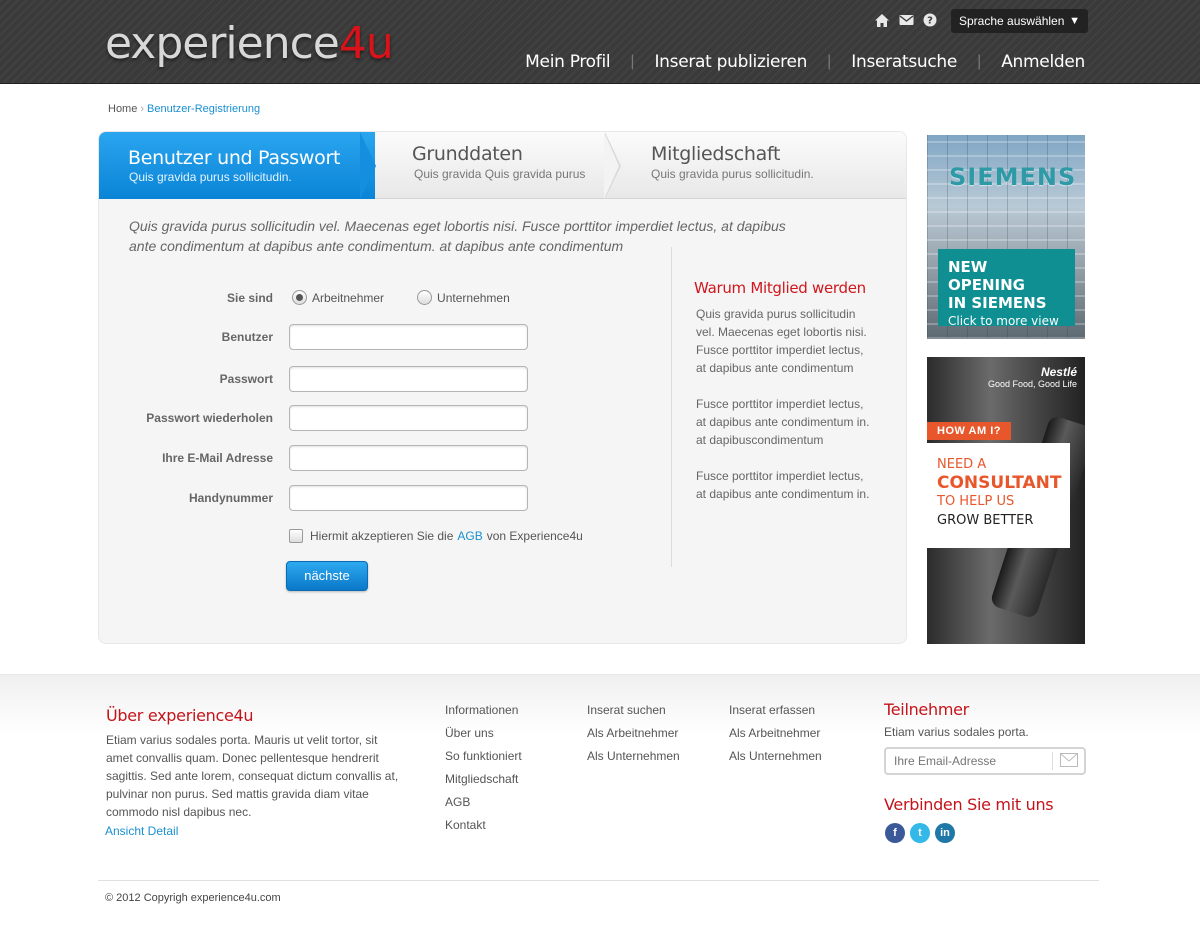  I want to click on user-type-label: Sie sind, so click(249, 298).